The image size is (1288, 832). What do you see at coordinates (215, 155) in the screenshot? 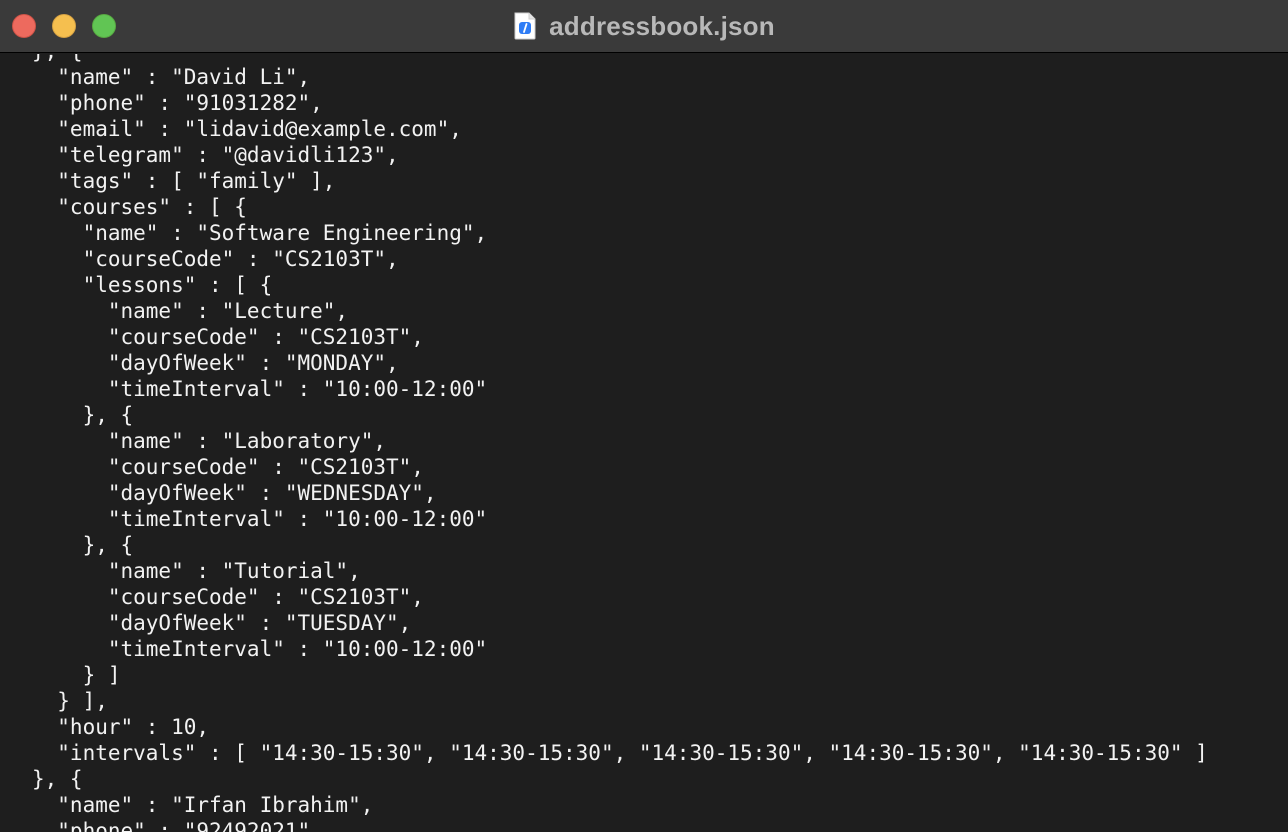
I see `code-line: "telegram" : "@davidli123",` at bounding box center [215, 155].